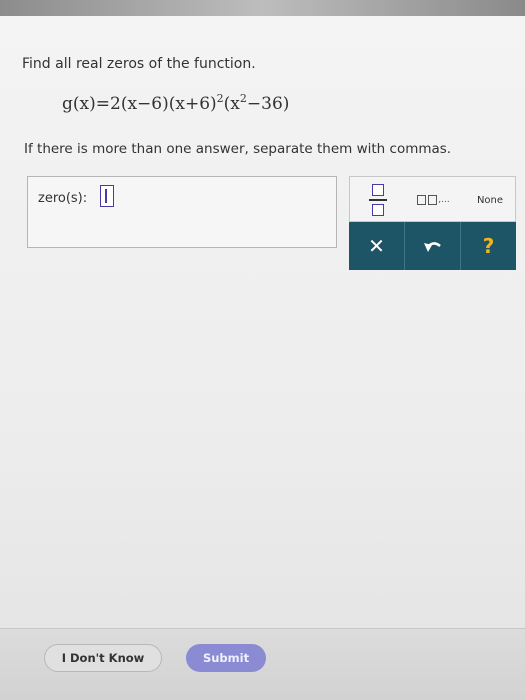 The width and height of the screenshot is (525, 700). What do you see at coordinates (139, 64) in the screenshot?
I see `question-prompt: Find all real zeros of the function.` at bounding box center [139, 64].